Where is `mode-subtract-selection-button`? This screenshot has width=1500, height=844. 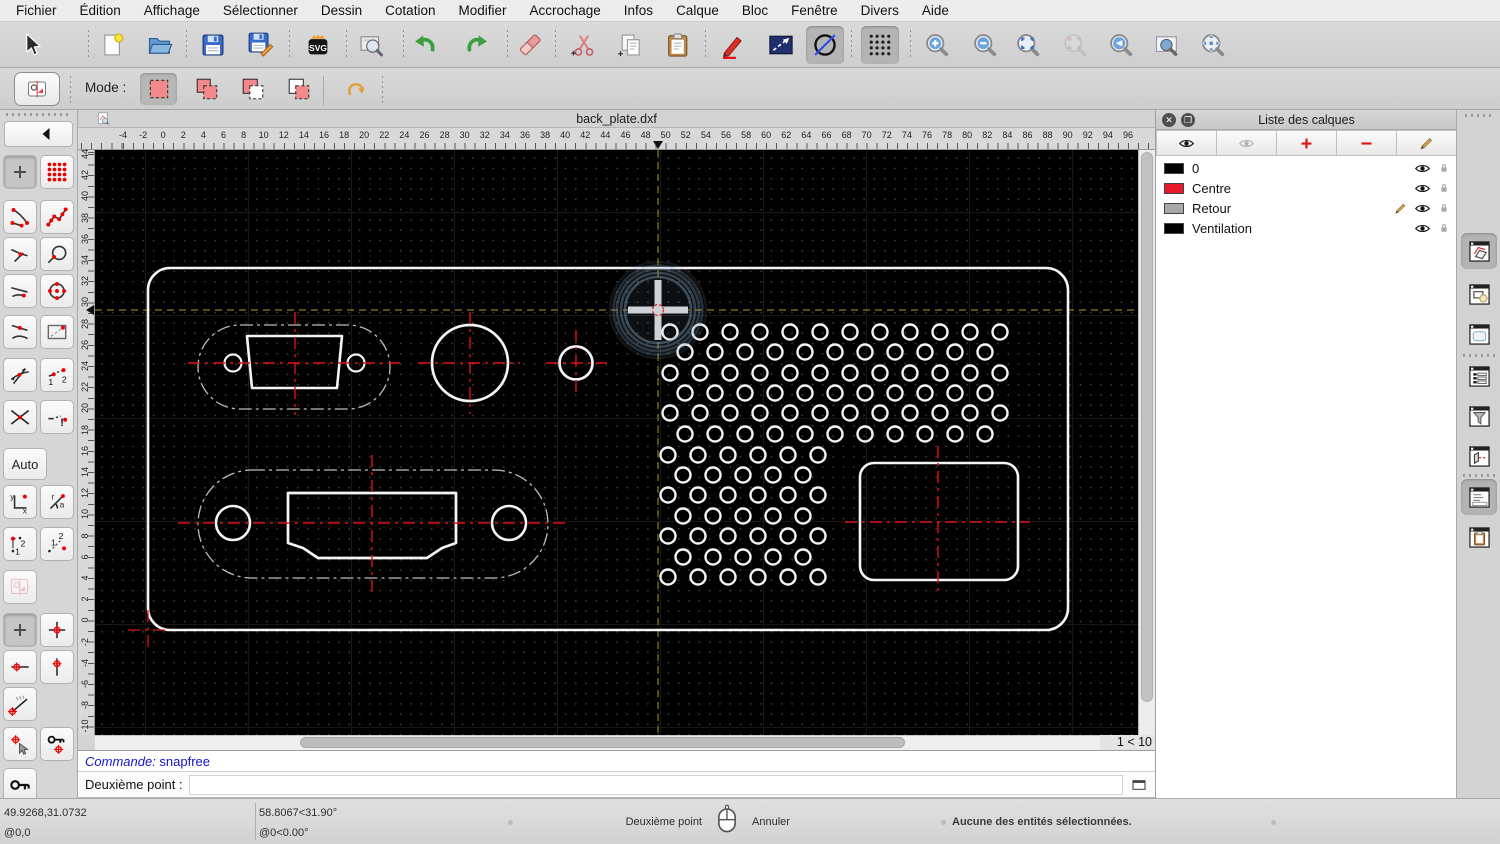
mode-subtract-selection-button is located at coordinates (252, 89).